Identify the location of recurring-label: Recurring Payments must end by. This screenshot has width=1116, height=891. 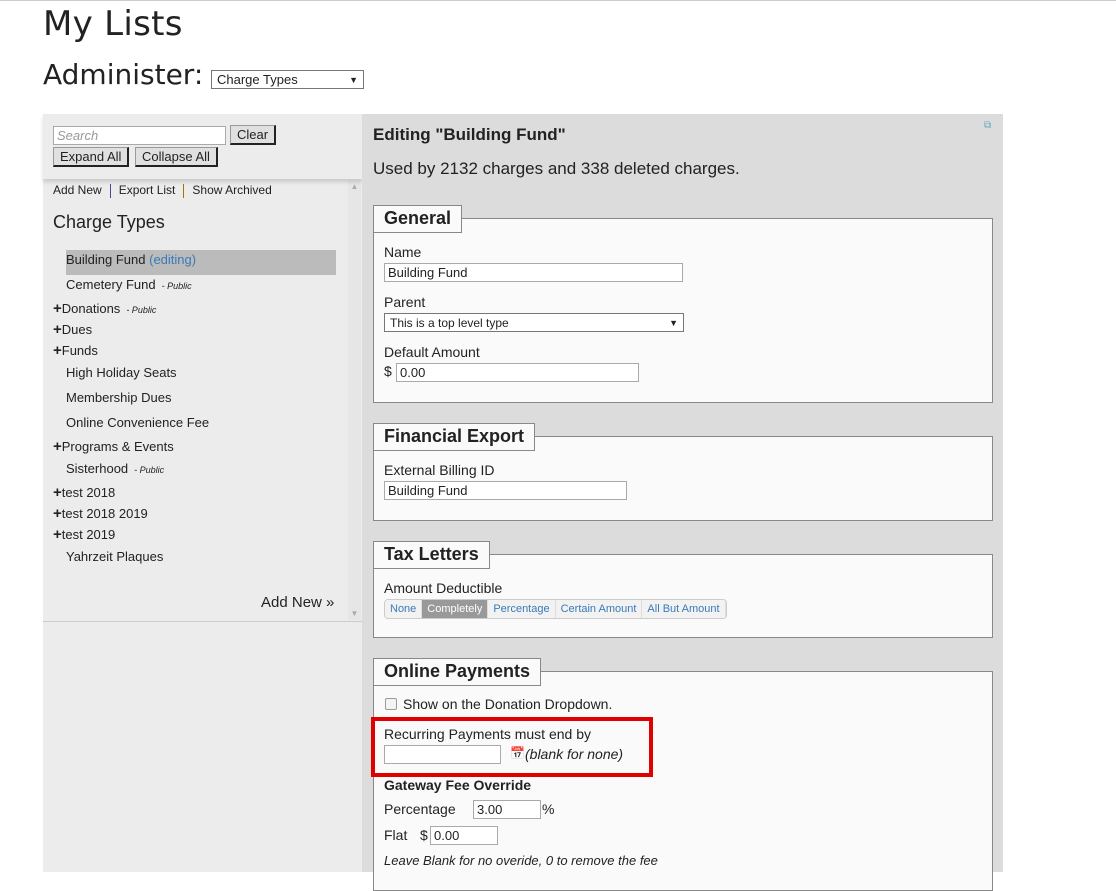
(487, 734).